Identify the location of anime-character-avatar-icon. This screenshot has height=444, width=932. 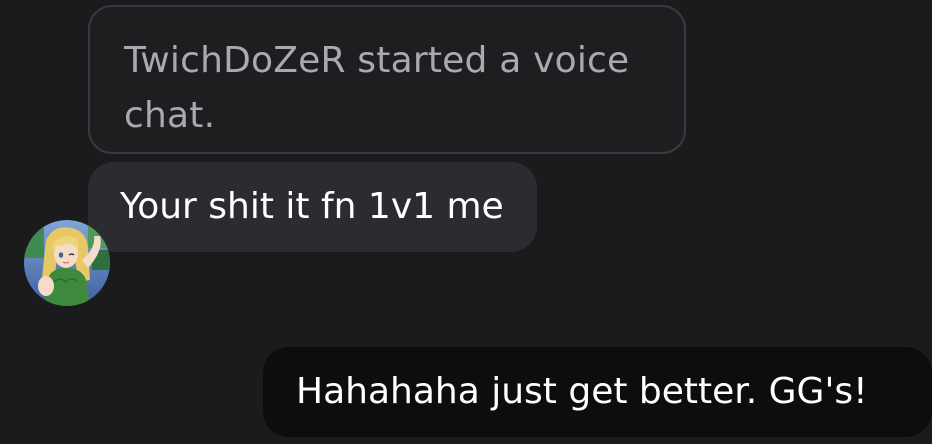
(67, 263).